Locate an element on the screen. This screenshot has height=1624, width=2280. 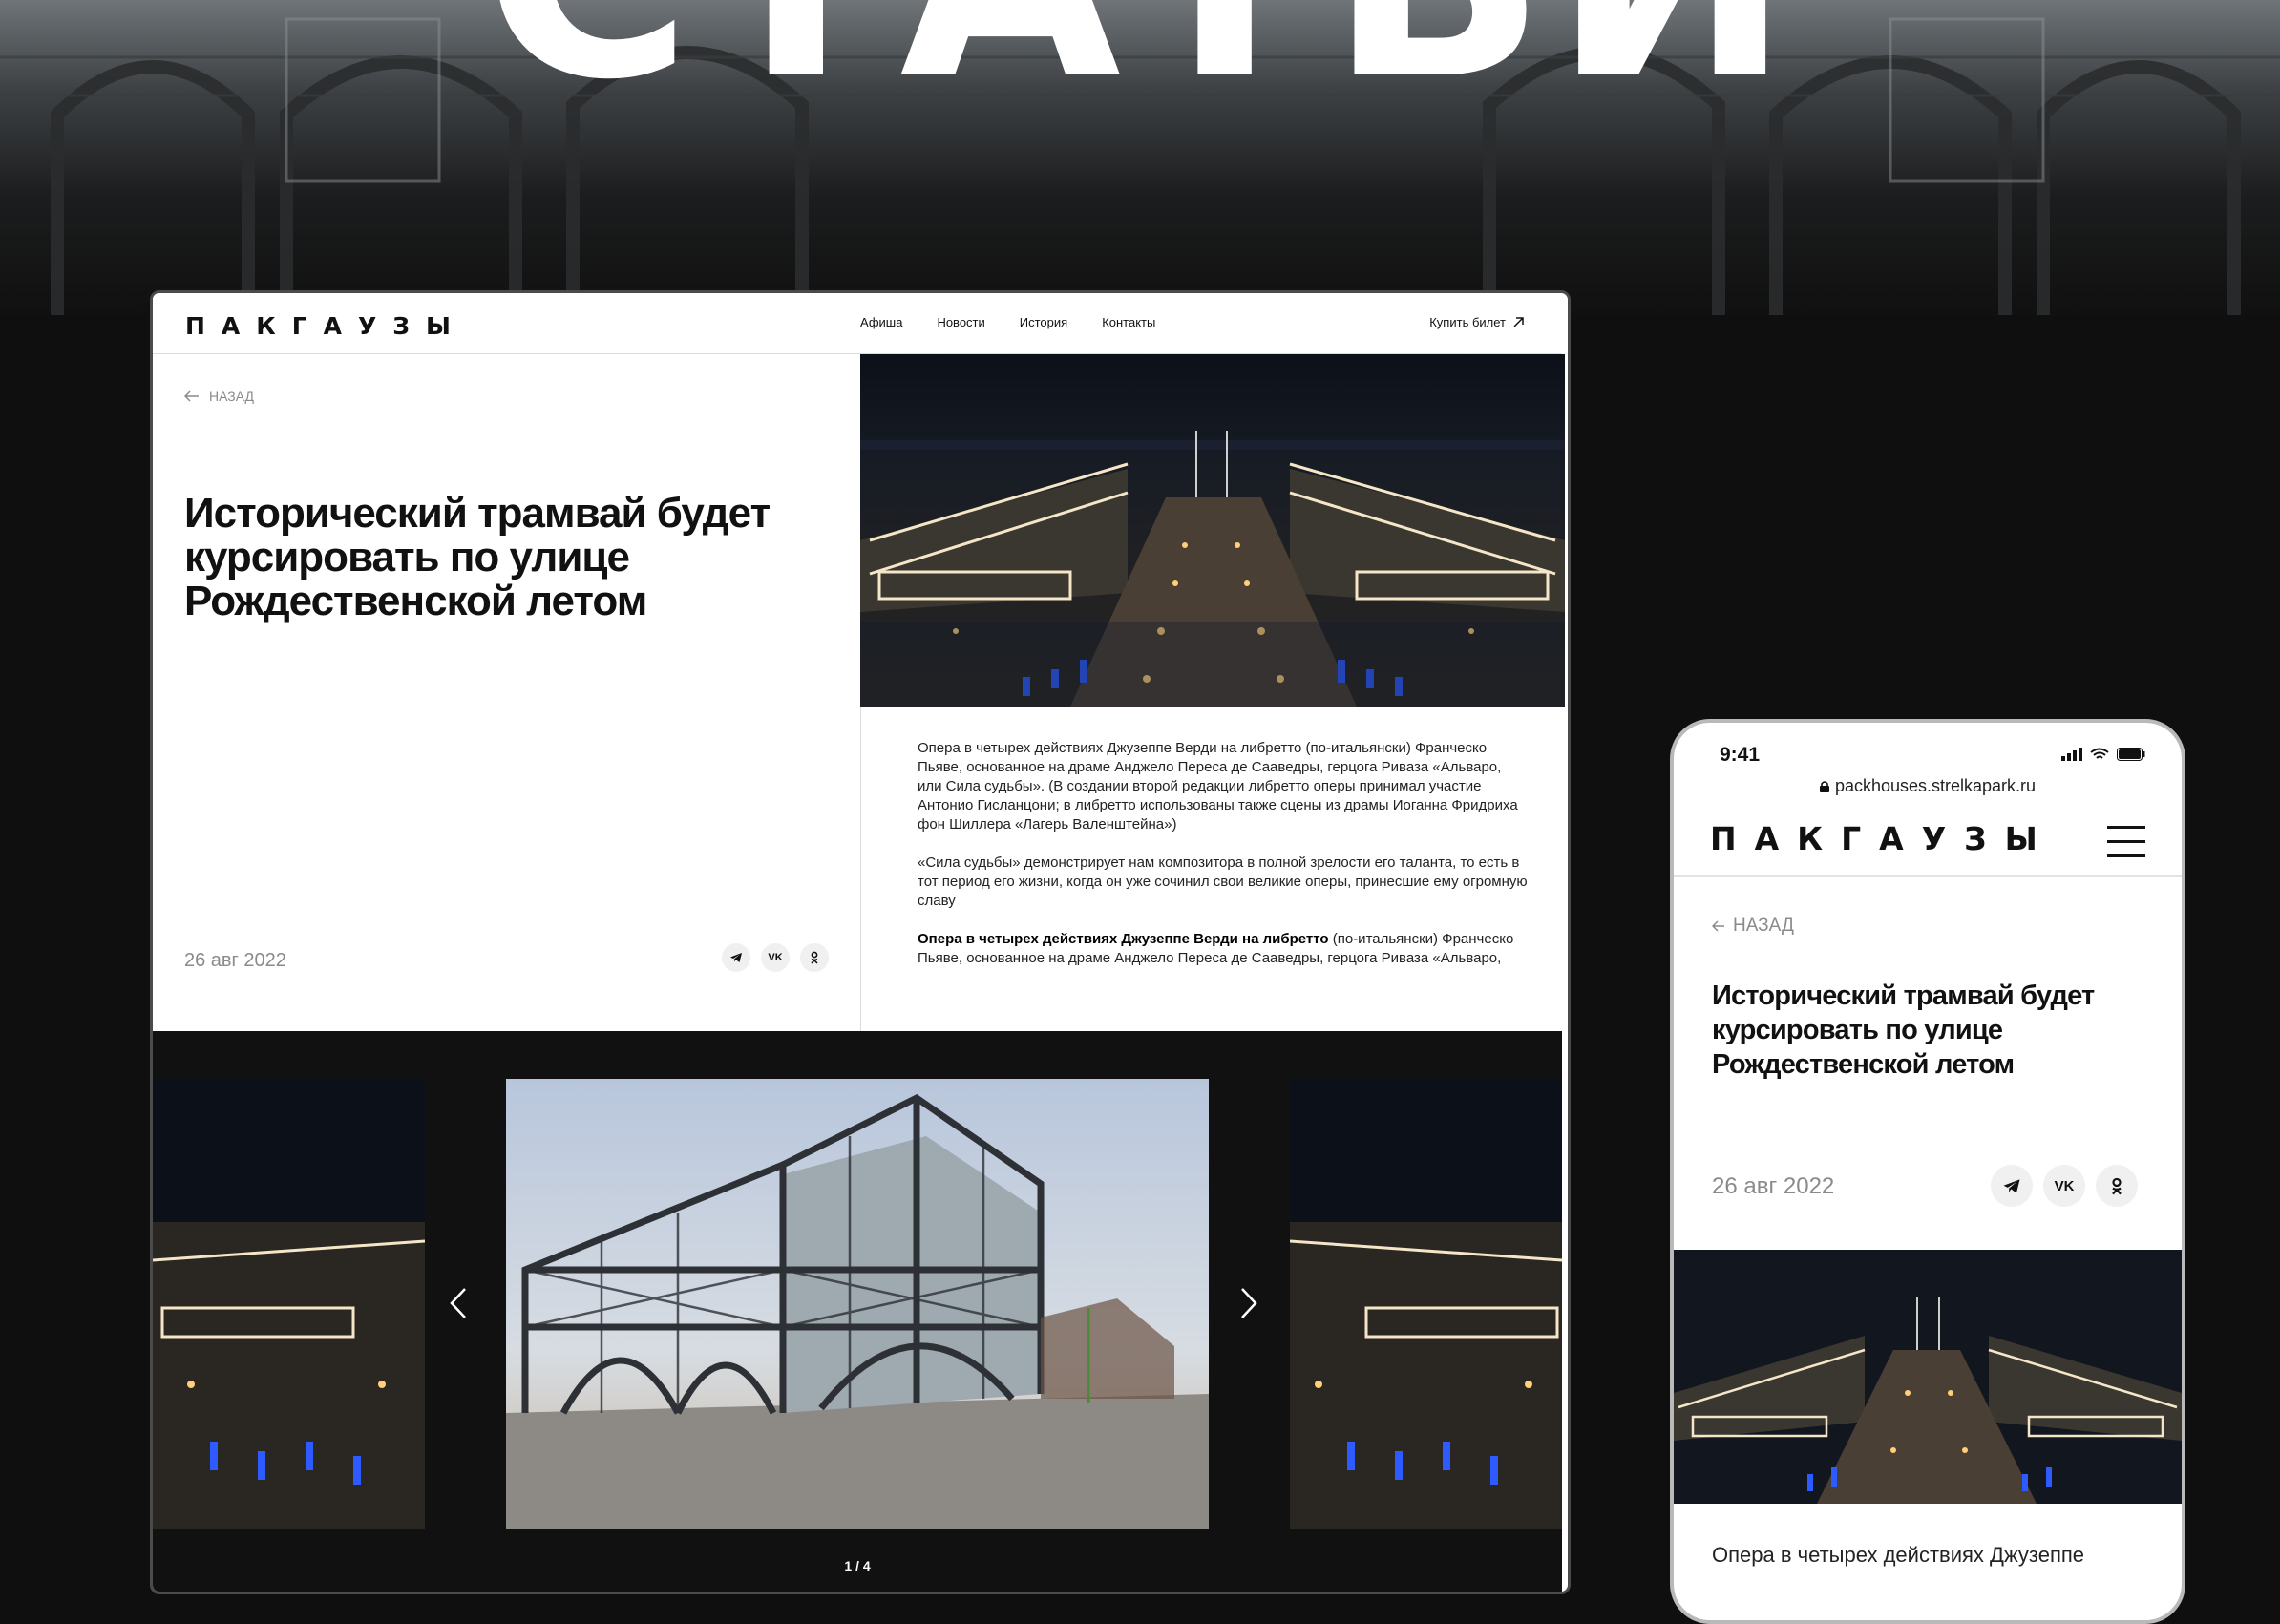
chevron-right-icon is located at coordinates (1249, 1303).